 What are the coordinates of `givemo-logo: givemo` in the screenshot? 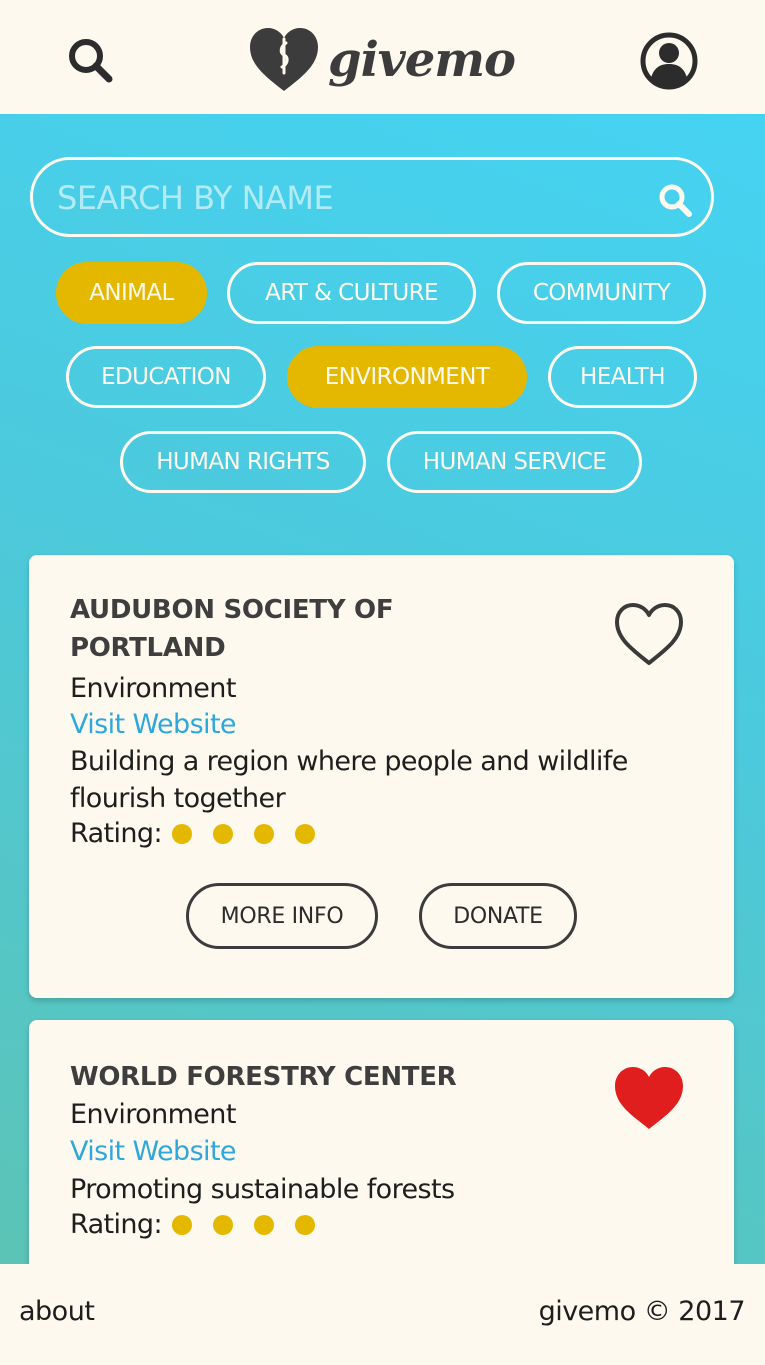 It's located at (381, 60).